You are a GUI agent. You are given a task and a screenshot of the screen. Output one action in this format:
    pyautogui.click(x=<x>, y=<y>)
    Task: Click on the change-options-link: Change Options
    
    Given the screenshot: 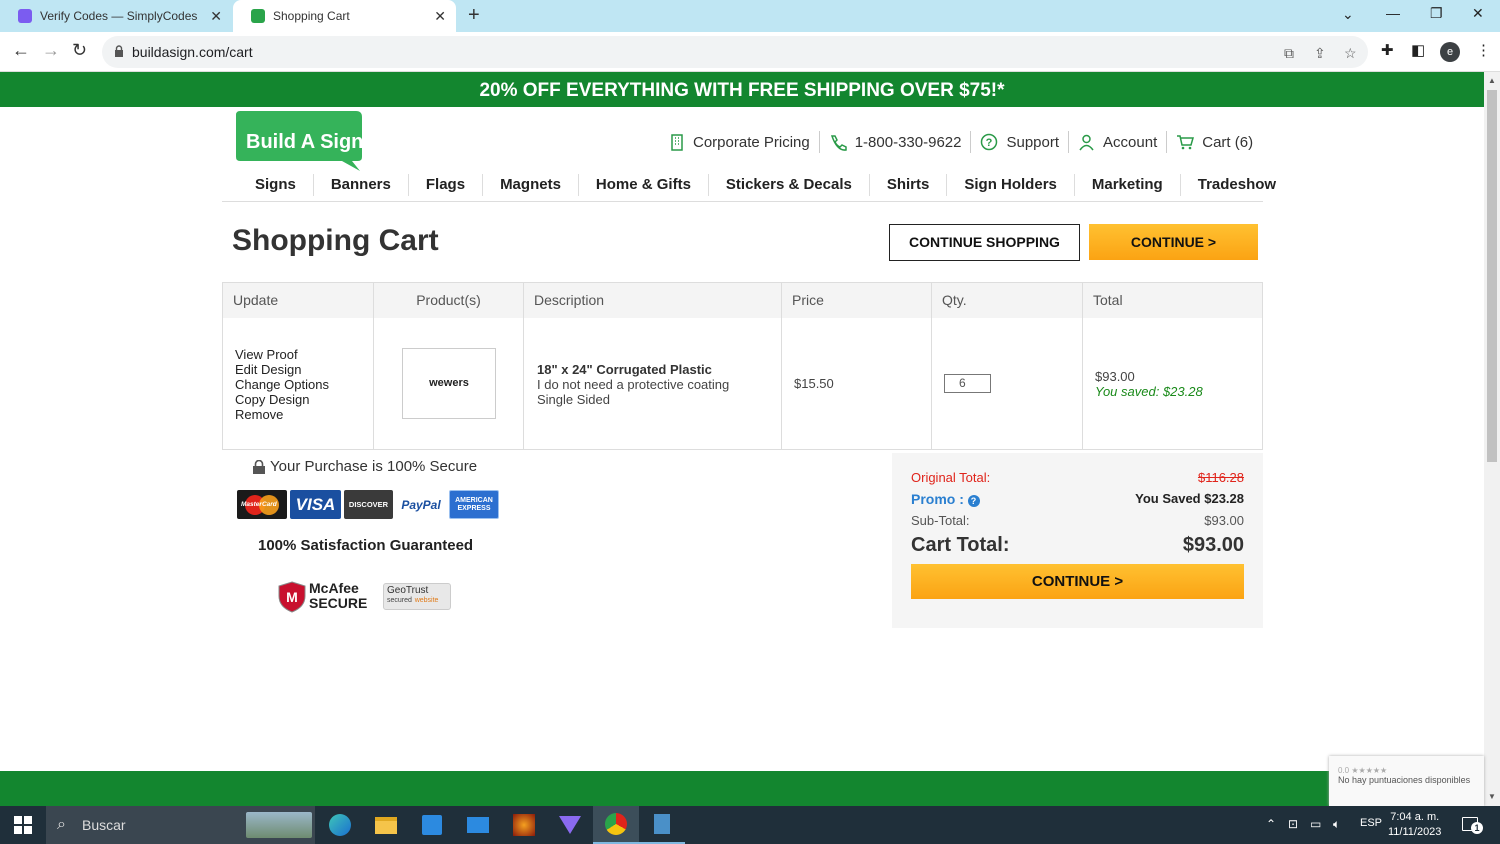 What is the action you would take?
    pyautogui.click(x=282, y=384)
    